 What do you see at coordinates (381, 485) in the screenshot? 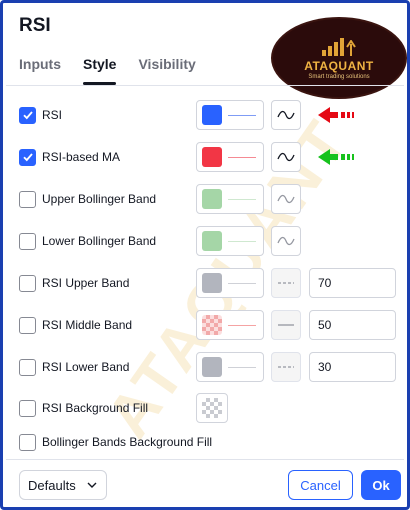
I see `ok-button: Ok` at bounding box center [381, 485].